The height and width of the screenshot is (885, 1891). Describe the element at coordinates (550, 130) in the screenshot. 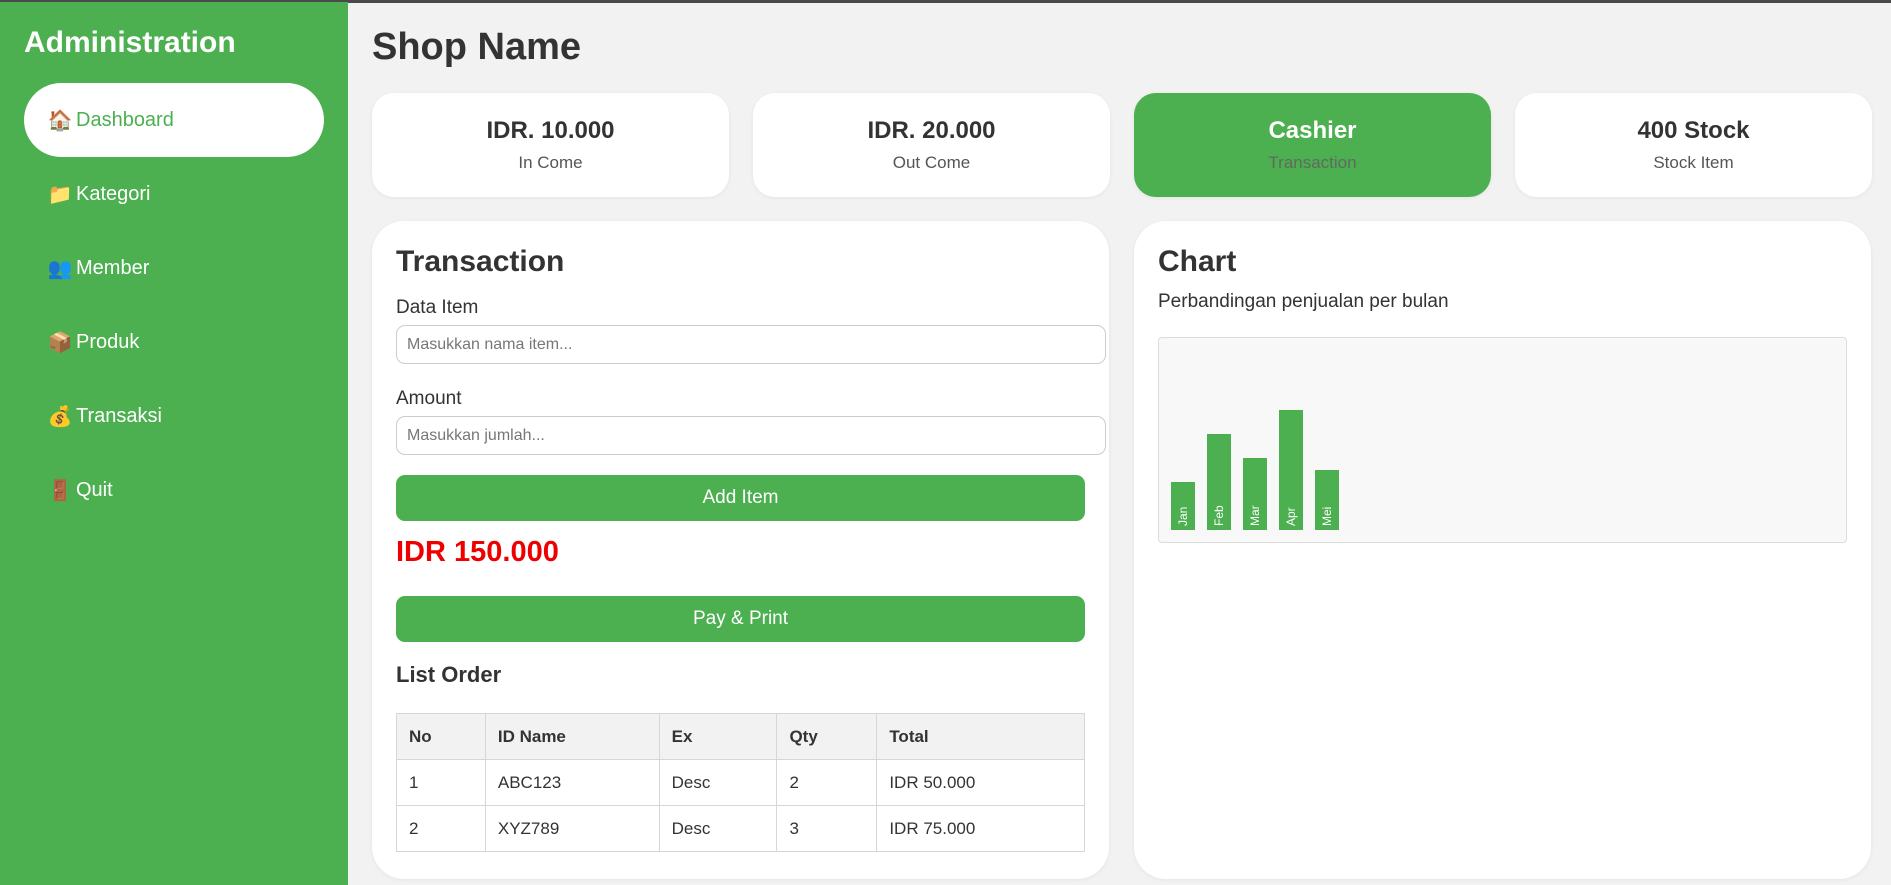

I see `stat-value: IDR. 10.000` at that location.